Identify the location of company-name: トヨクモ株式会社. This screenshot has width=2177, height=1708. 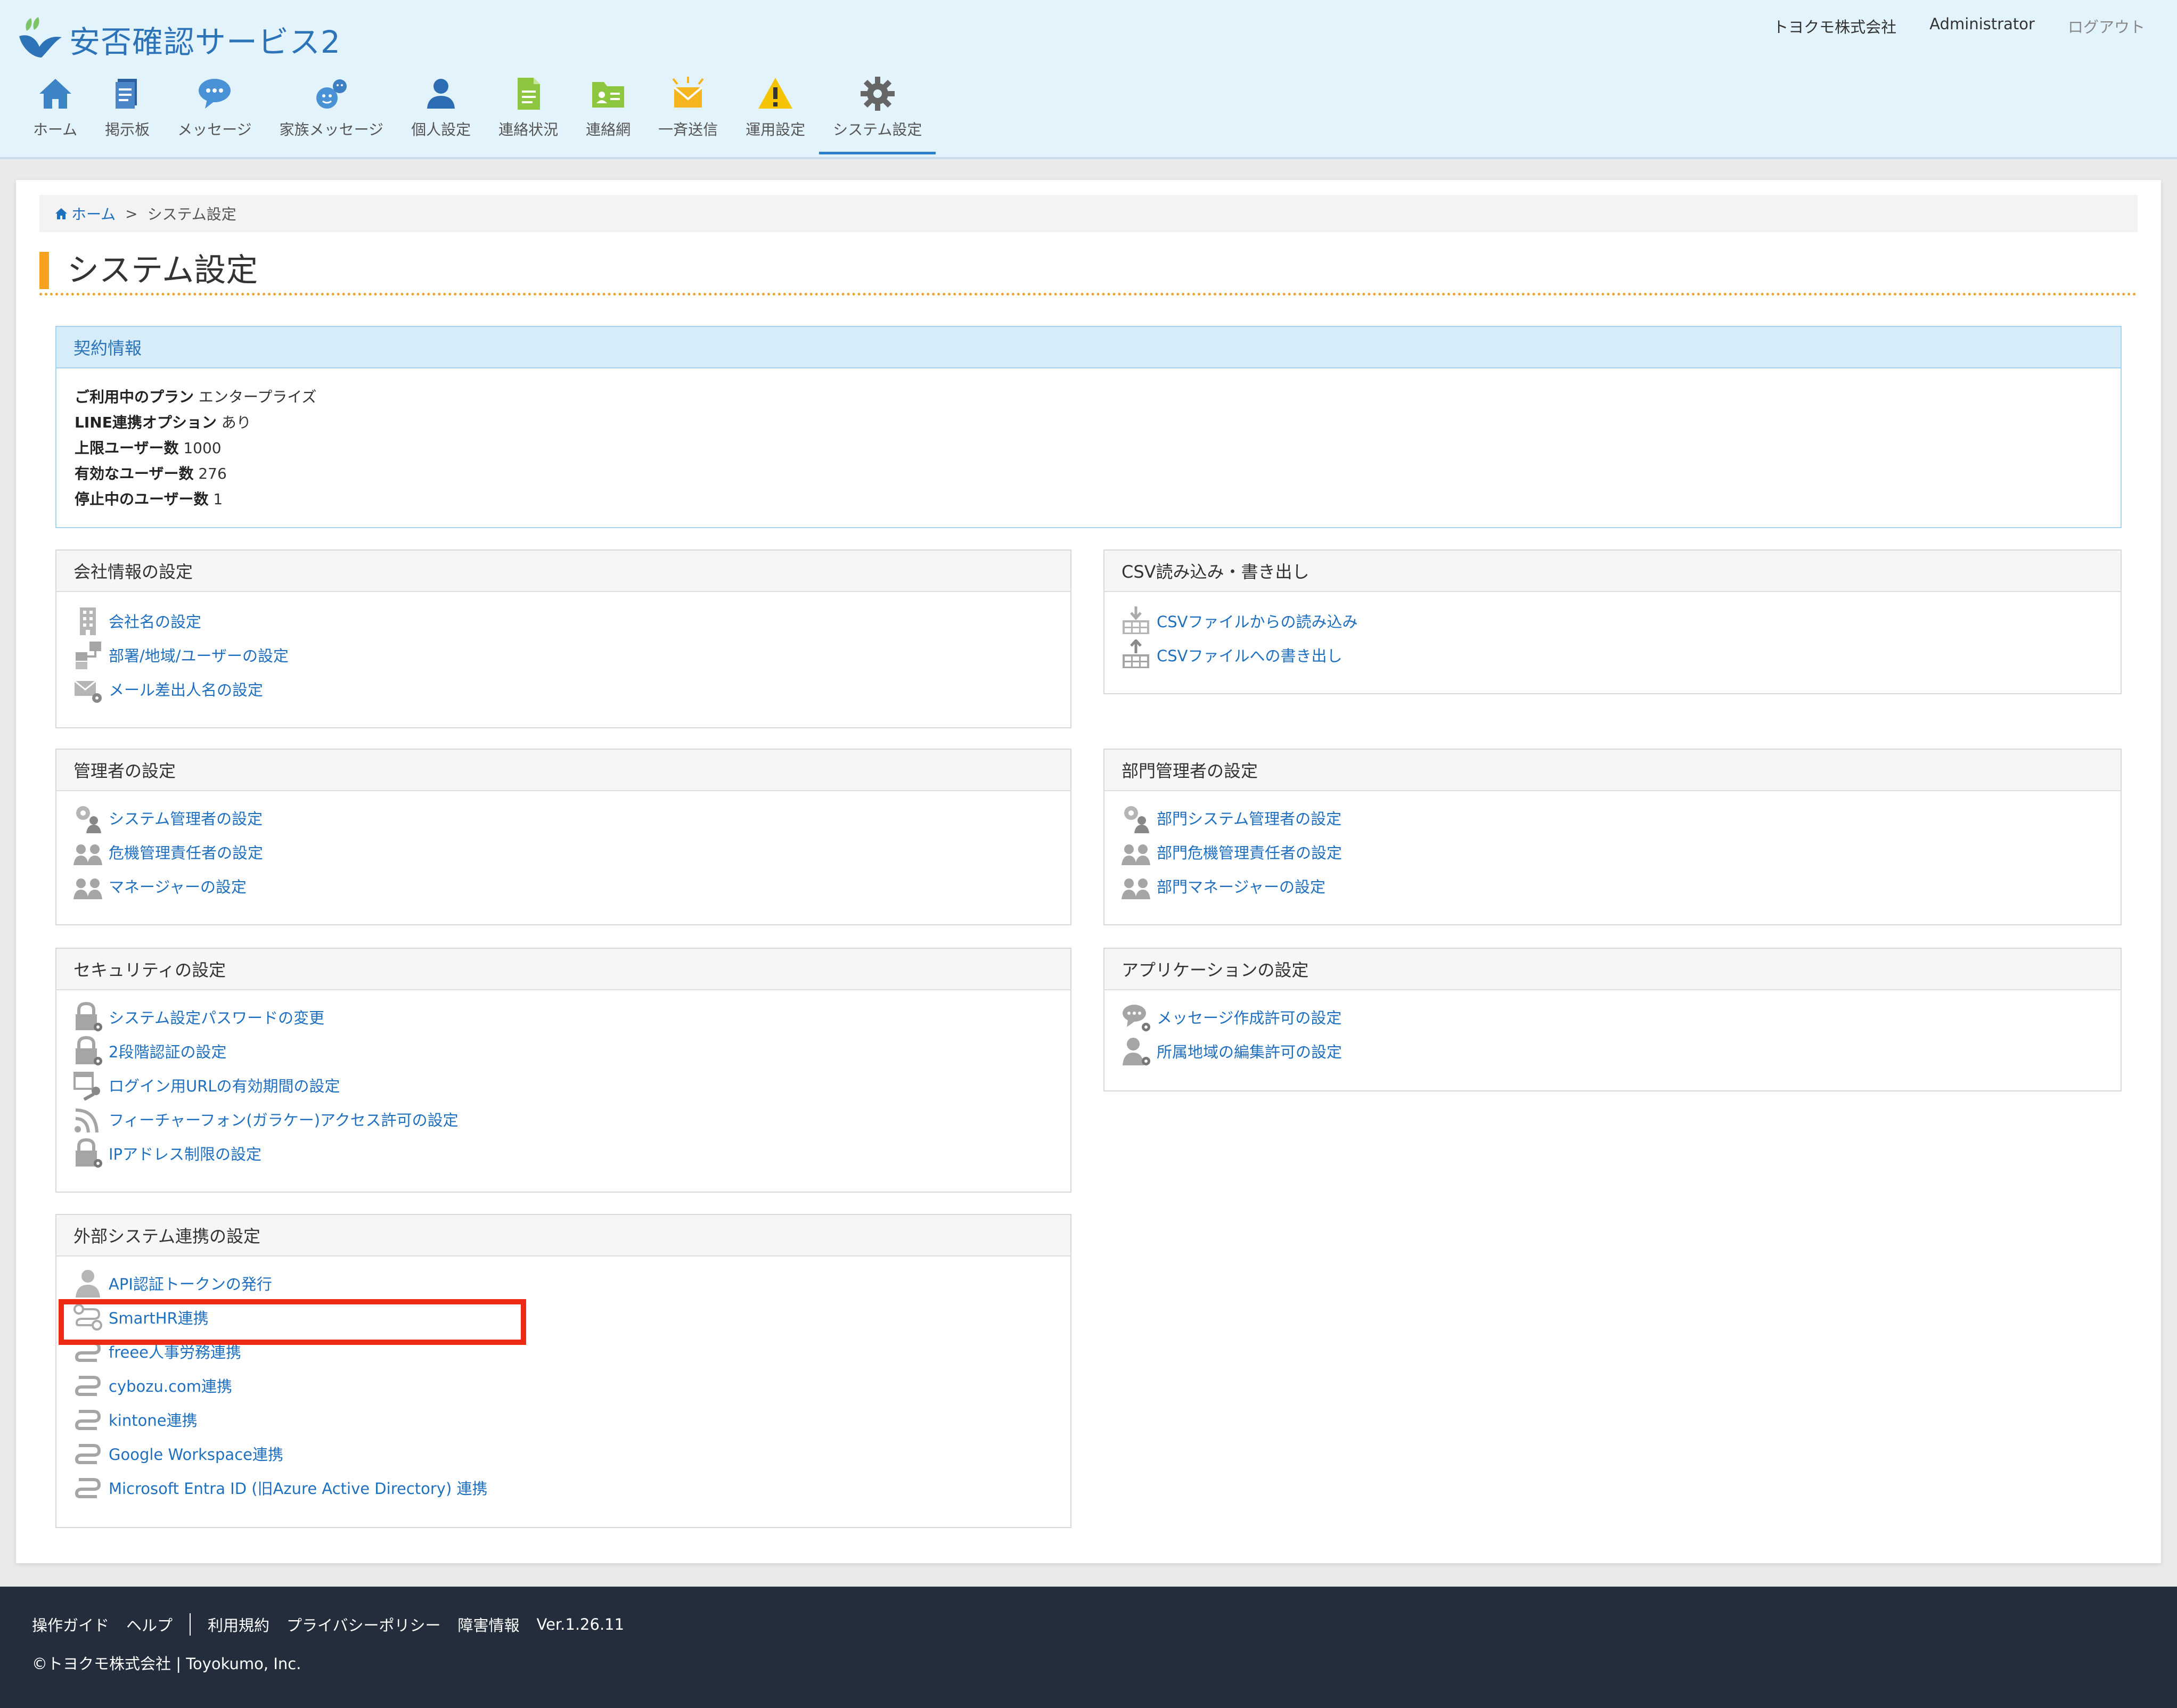
(1835, 27).